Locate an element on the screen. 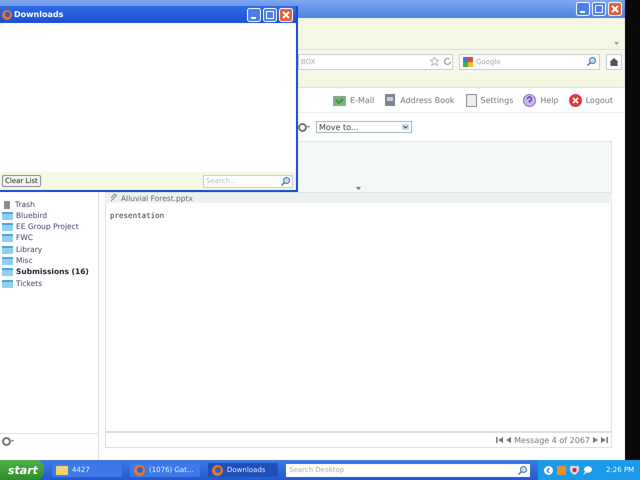  search-engine-icon is located at coordinates (468, 61).